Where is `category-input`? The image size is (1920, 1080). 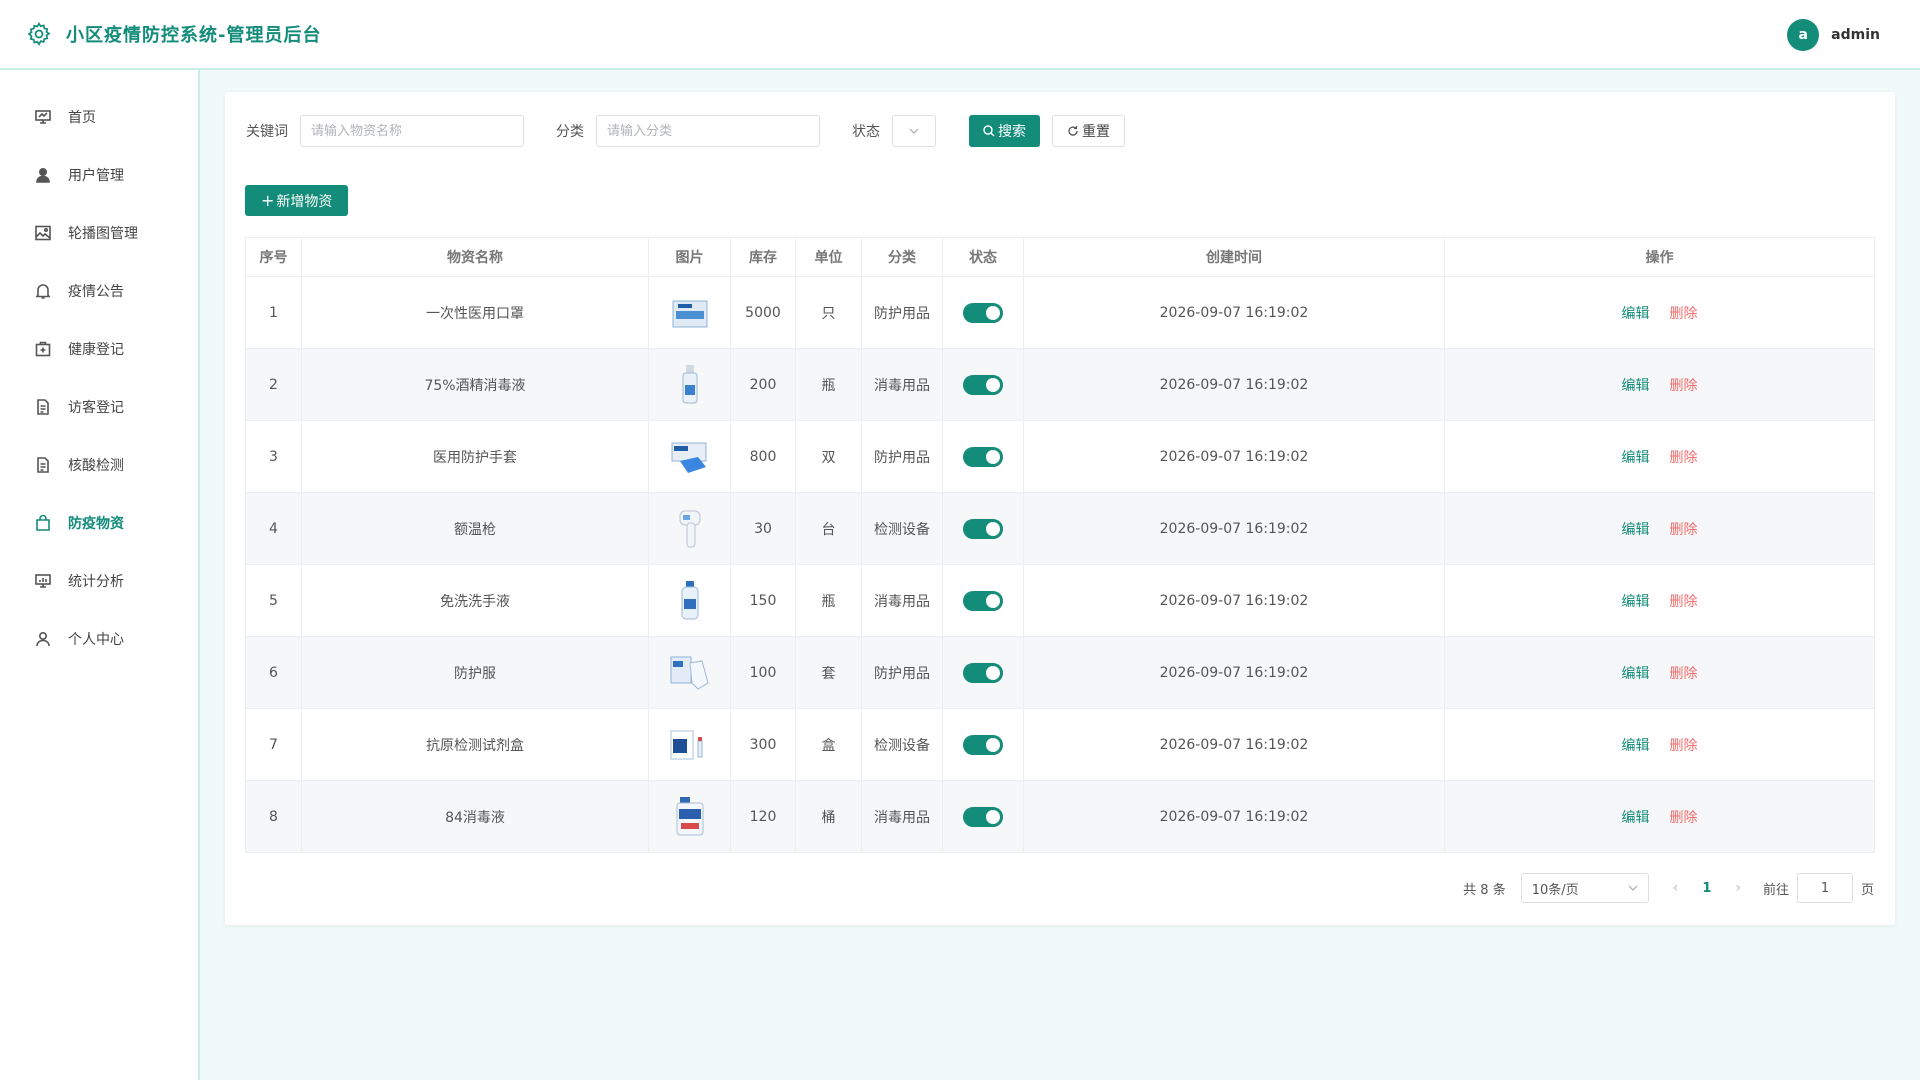 category-input is located at coordinates (708, 131).